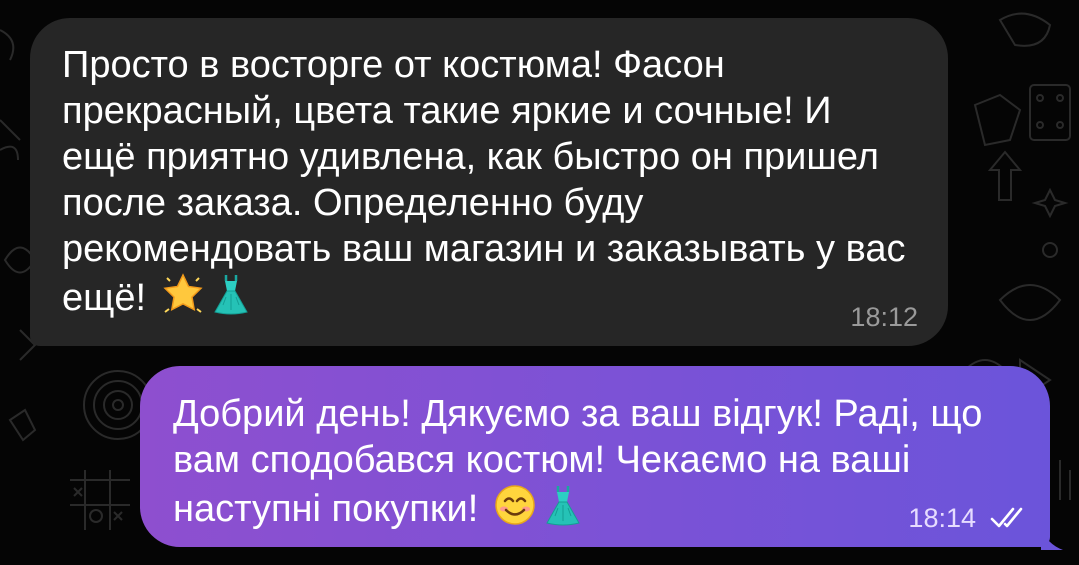  What do you see at coordinates (515, 505) in the screenshot?
I see `smiling-face-emoji-icon` at bounding box center [515, 505].